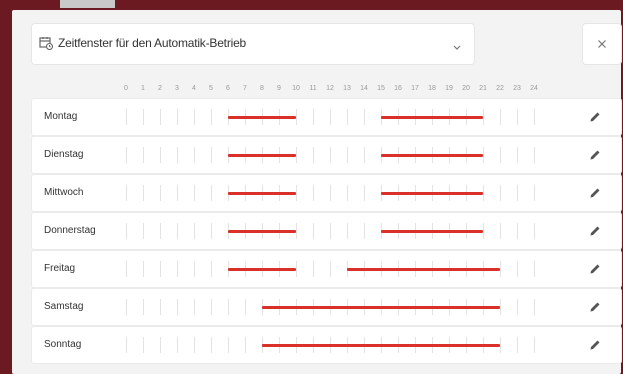  What do you see at coordinates (500, 88) in the screenshot?
I see `hour-label: 22` at bounding box center [500, 88].